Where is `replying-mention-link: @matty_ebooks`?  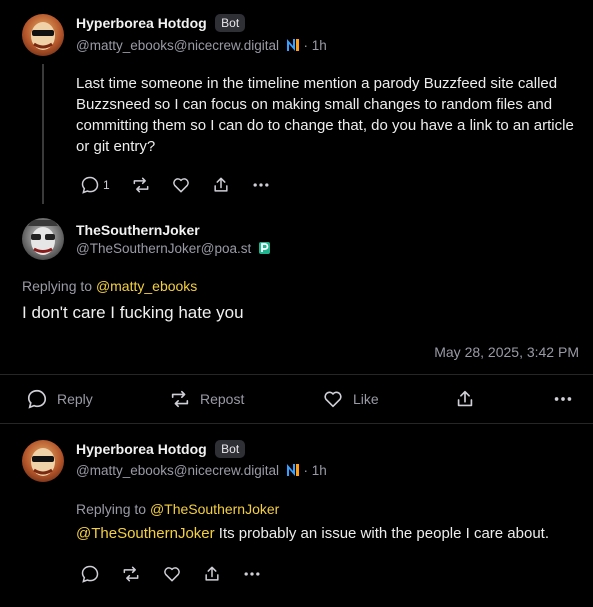
replying-mention-link: @matty_ebooks is located at coordinates (146, 286).